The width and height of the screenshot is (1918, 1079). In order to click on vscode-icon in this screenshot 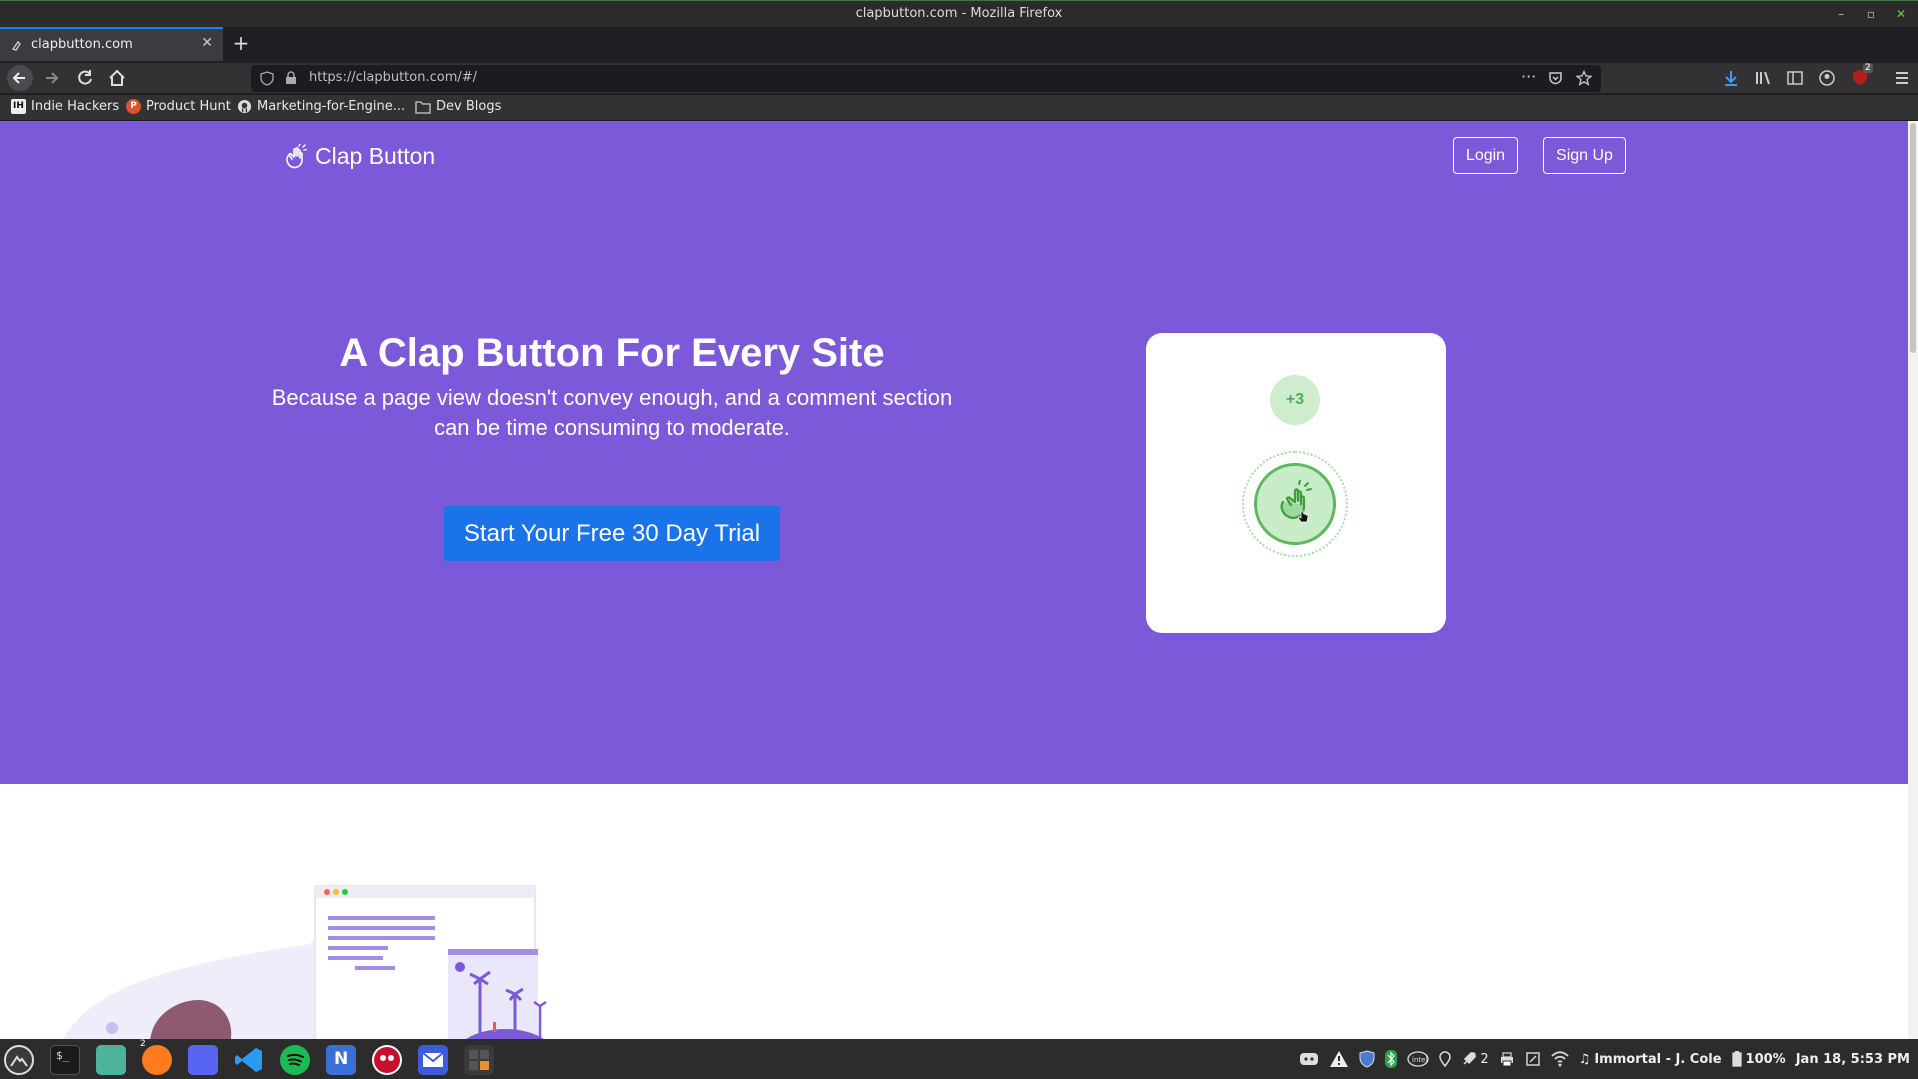, I will do `click(249, 1060)`.